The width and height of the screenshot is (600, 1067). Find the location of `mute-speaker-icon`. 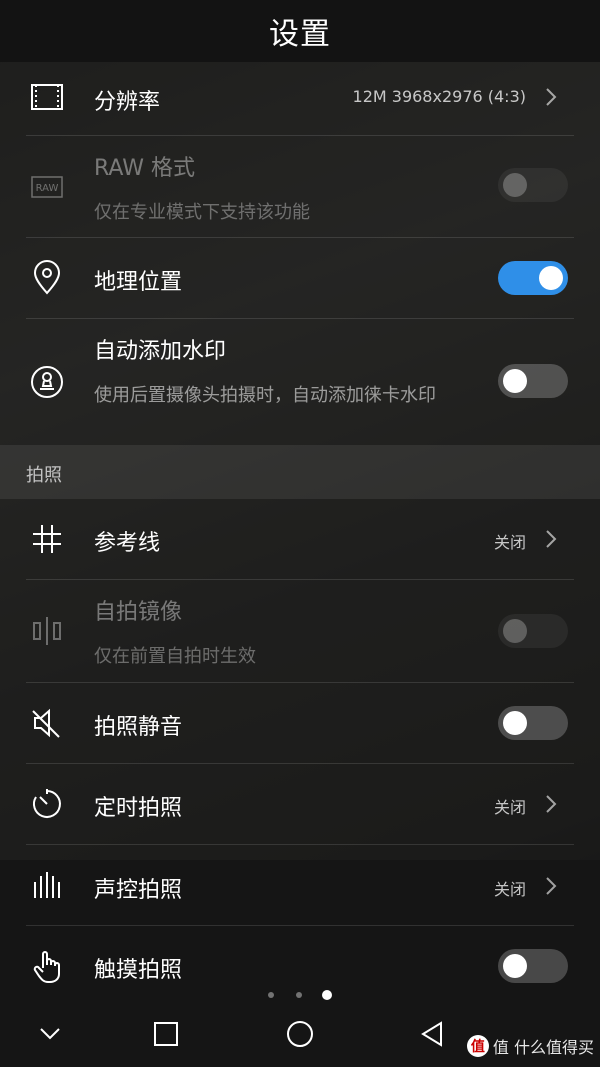

mute-speaker-icon is located at coordinates (47, 723).